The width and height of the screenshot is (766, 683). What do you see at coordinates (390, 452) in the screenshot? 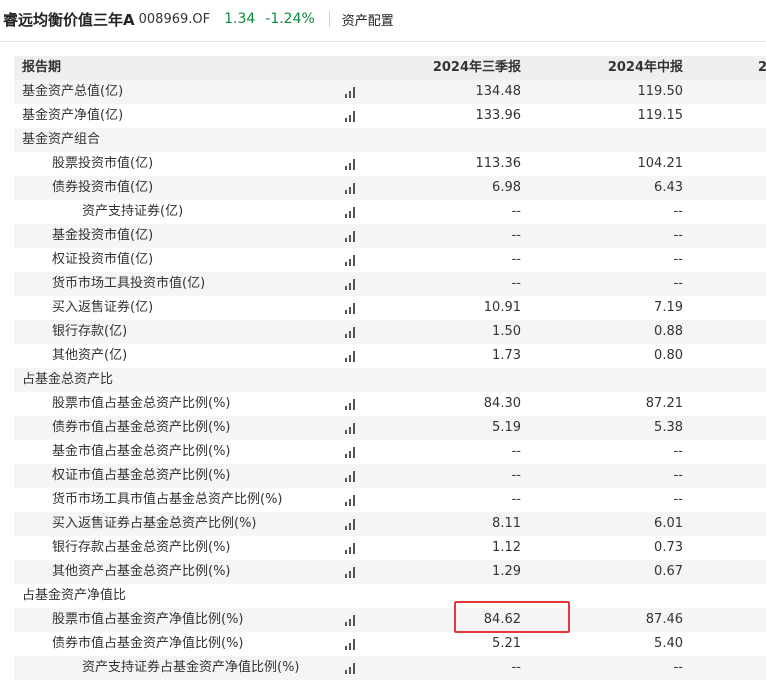
I see `table-row: 基金市值占基金总资产比例(%) -- --` at bounding box center [390, 452].